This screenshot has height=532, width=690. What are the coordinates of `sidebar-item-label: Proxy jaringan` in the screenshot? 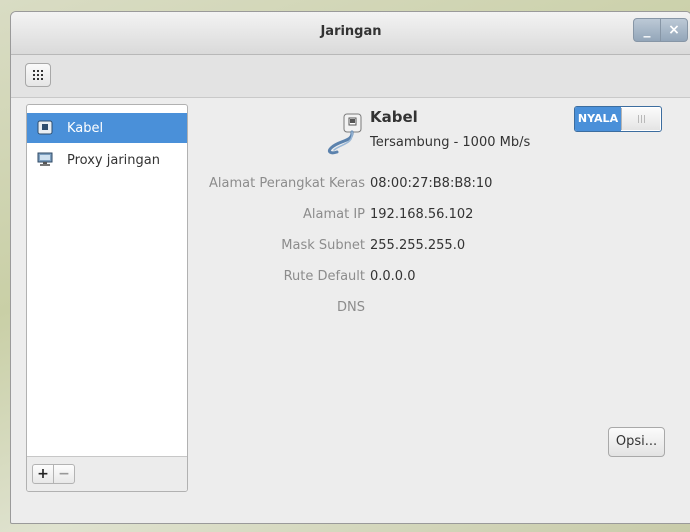 It's located at (113, 160).